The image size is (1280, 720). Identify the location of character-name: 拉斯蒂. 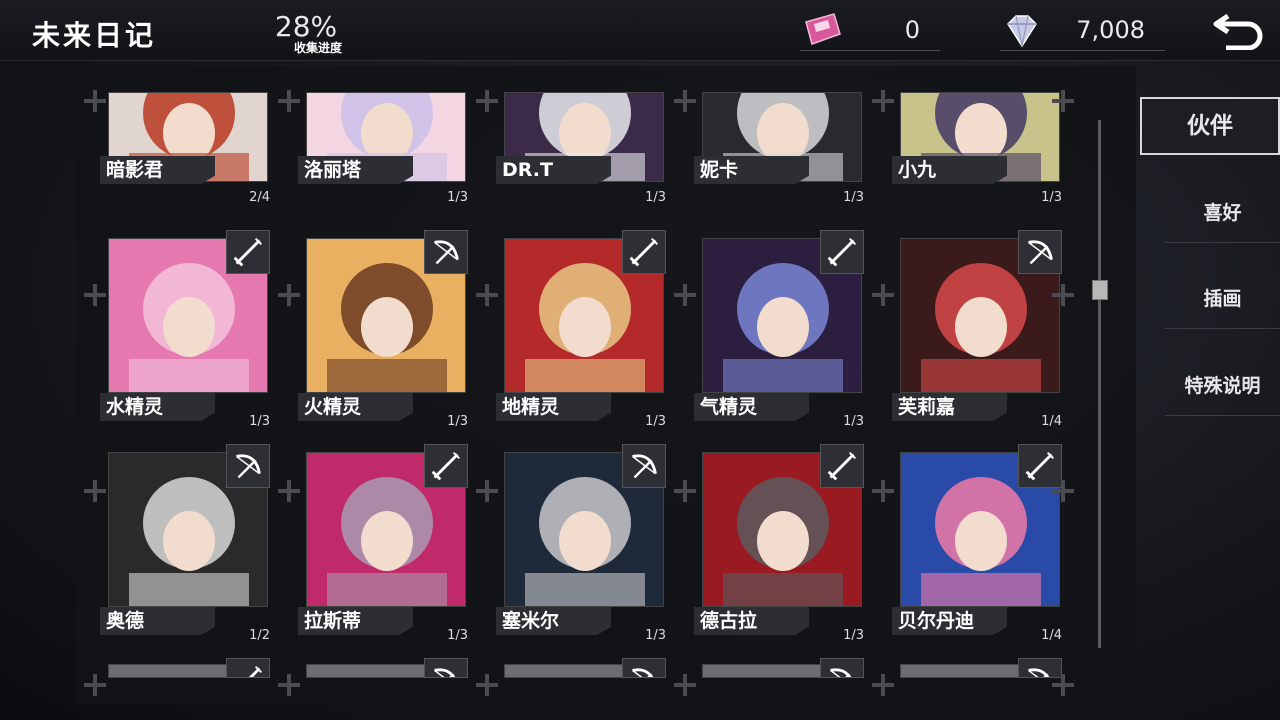
(355, 621).